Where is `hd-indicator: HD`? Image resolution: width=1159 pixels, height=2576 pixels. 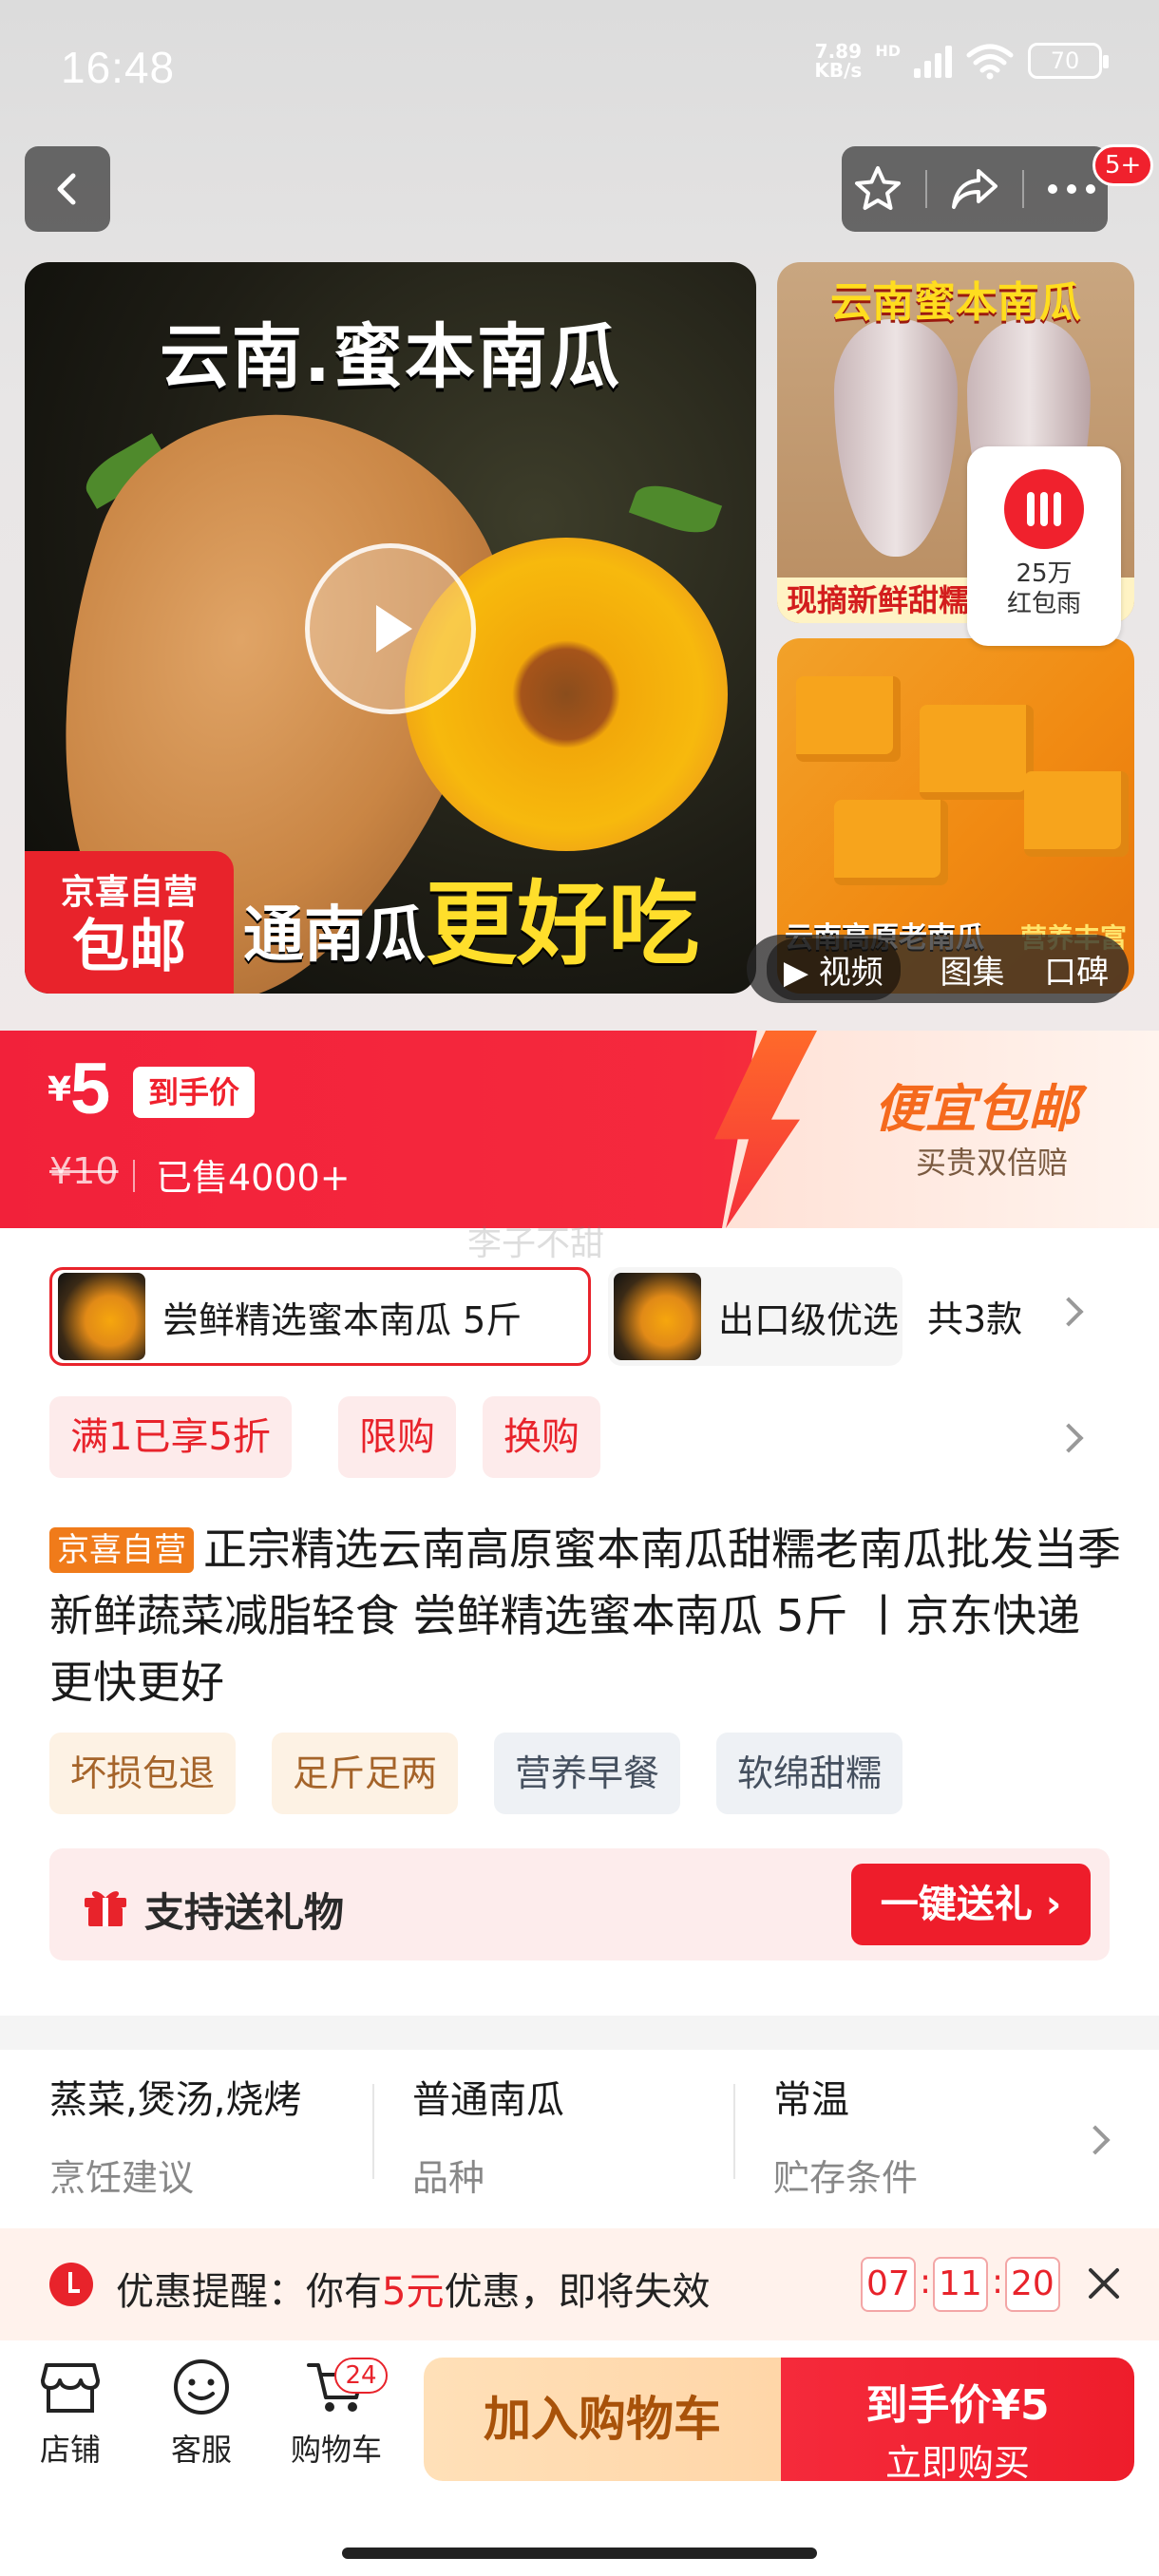 hd-indicator: HD is located at coordinates (888, 51).